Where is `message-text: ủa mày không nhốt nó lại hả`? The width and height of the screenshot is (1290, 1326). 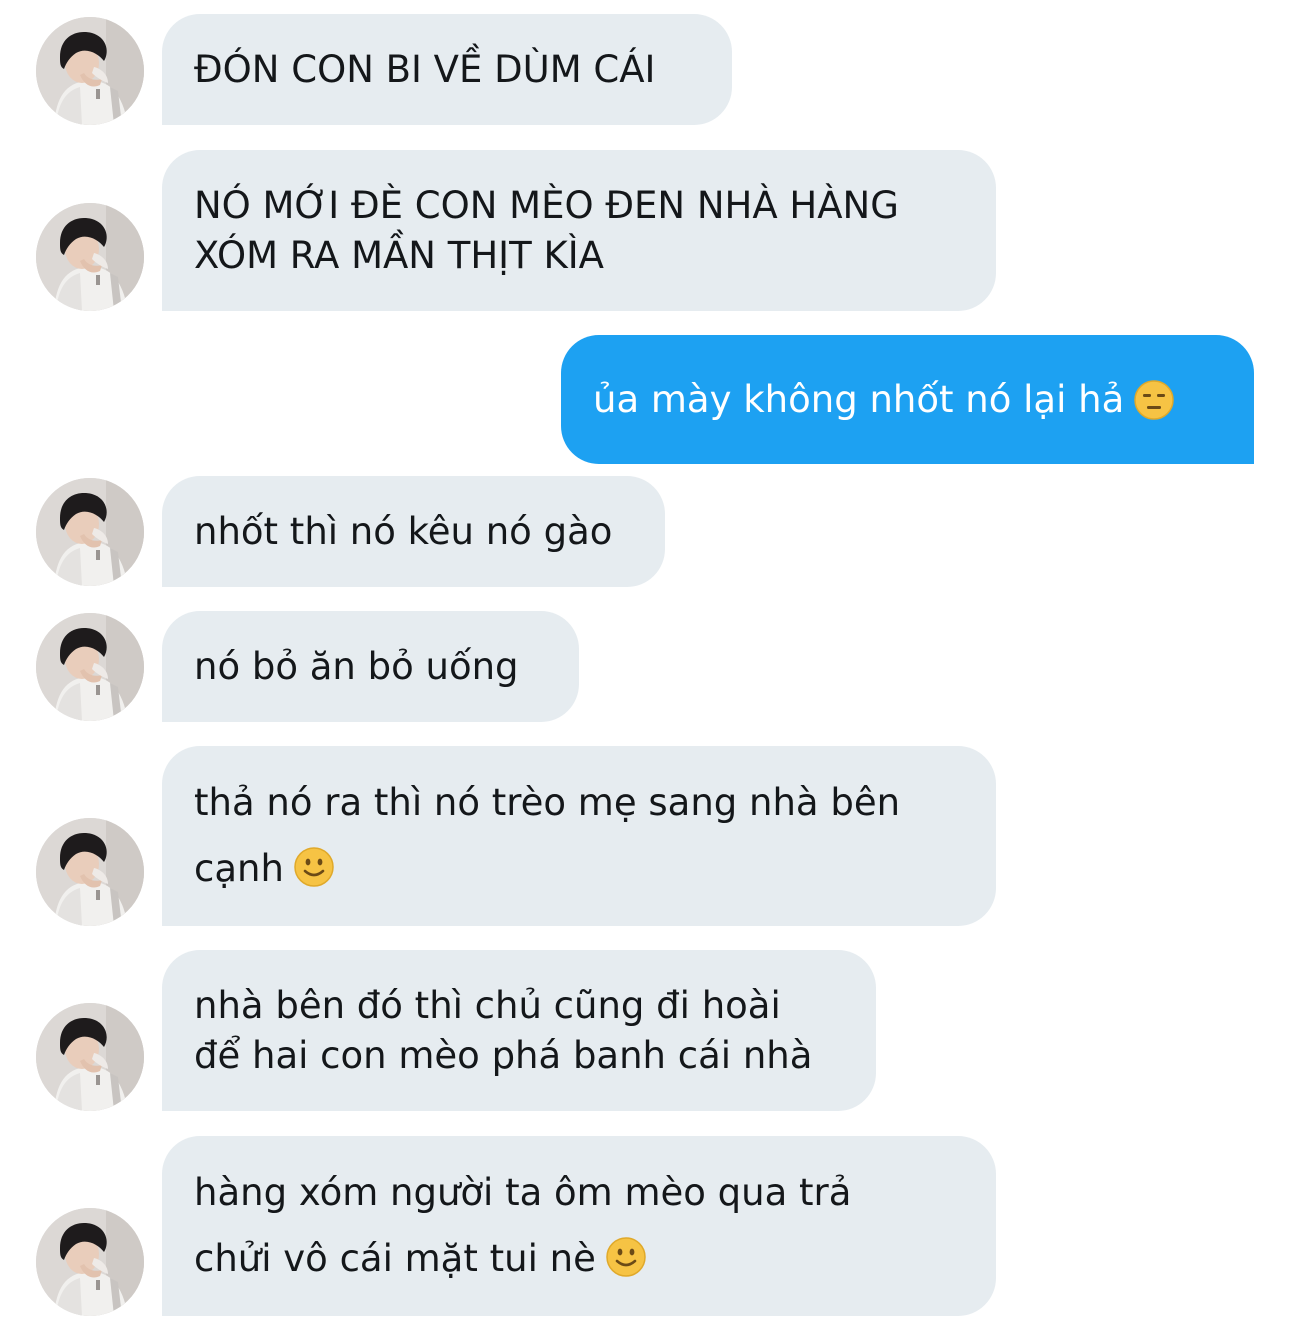
message-text: ủa mày không nhốt nó lại hả is located at coordinates (859, 399).